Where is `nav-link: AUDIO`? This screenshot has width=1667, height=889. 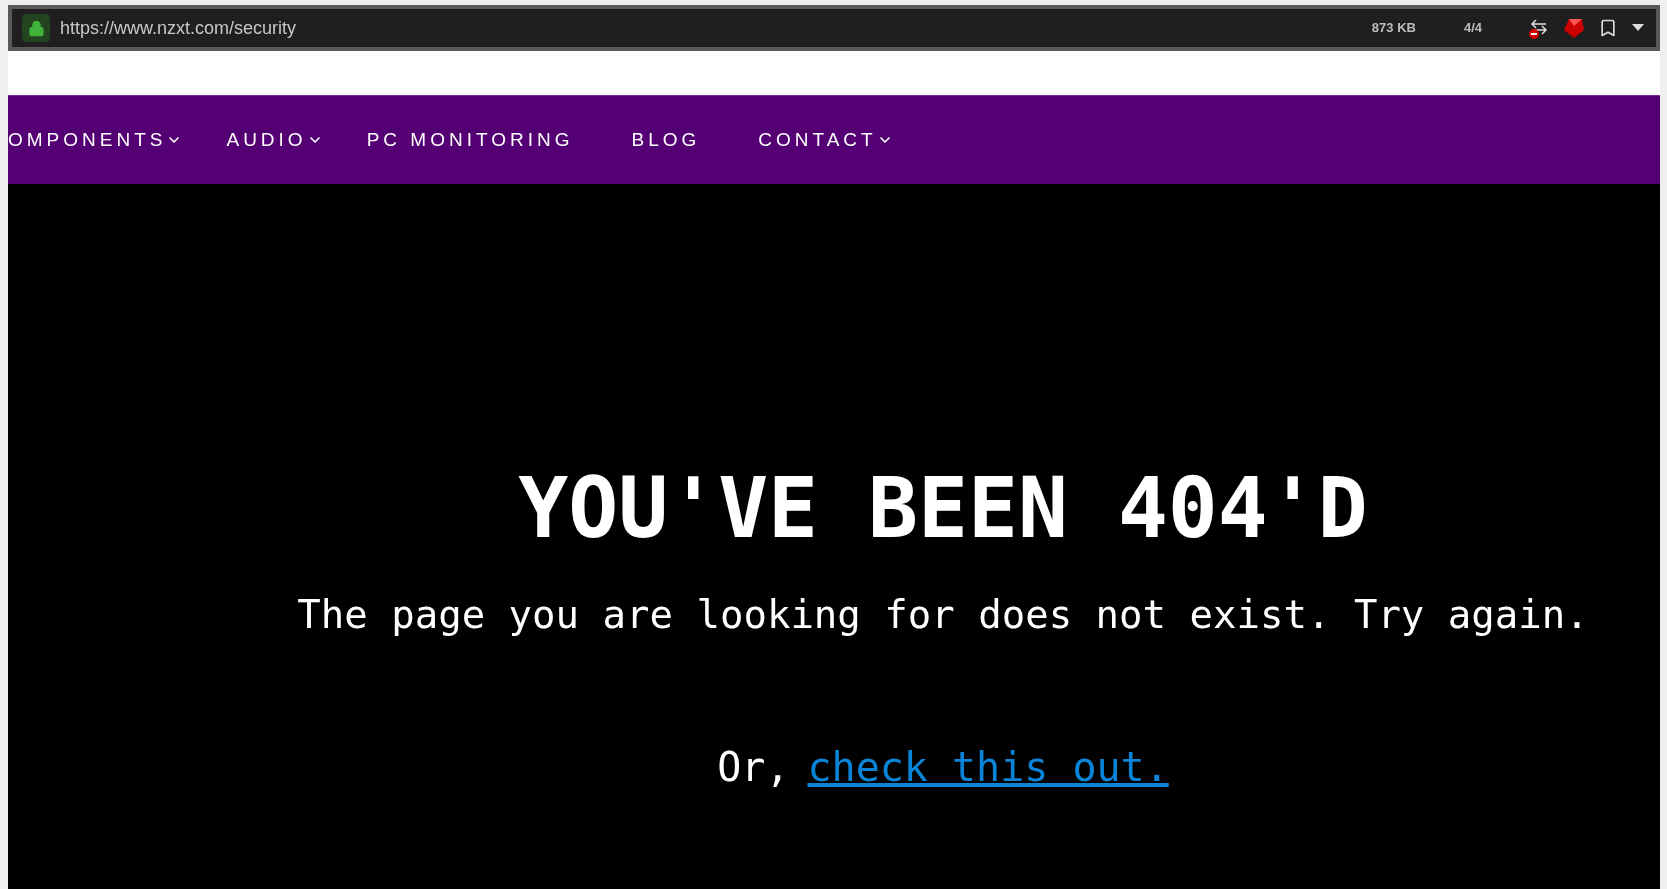
nav-link: AUDIO is located at coordinates (274, 140).